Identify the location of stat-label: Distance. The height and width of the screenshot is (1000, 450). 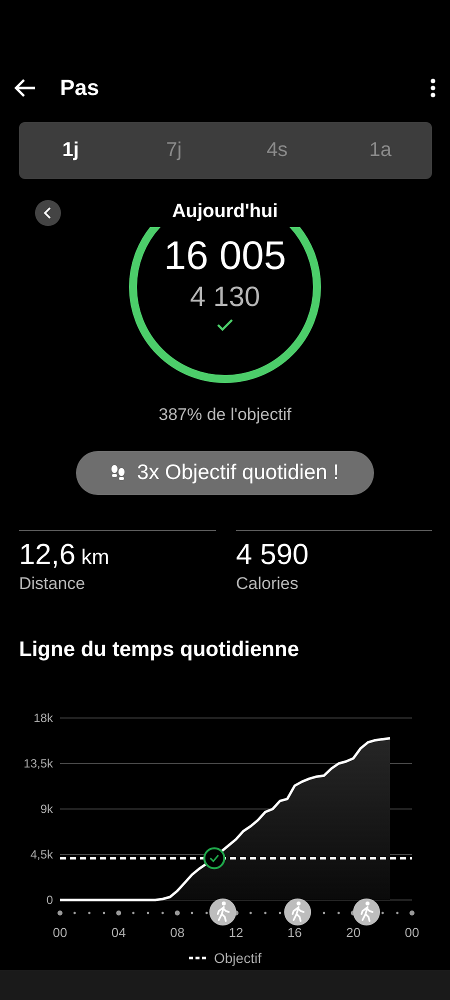
(52, 584).